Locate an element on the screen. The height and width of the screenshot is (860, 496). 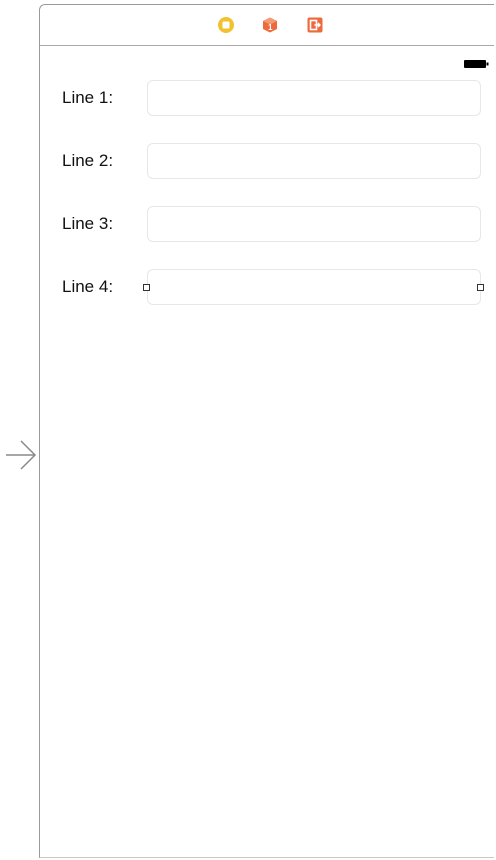
form-row-line-2: Line 2: is located at coordinates (267, 162).